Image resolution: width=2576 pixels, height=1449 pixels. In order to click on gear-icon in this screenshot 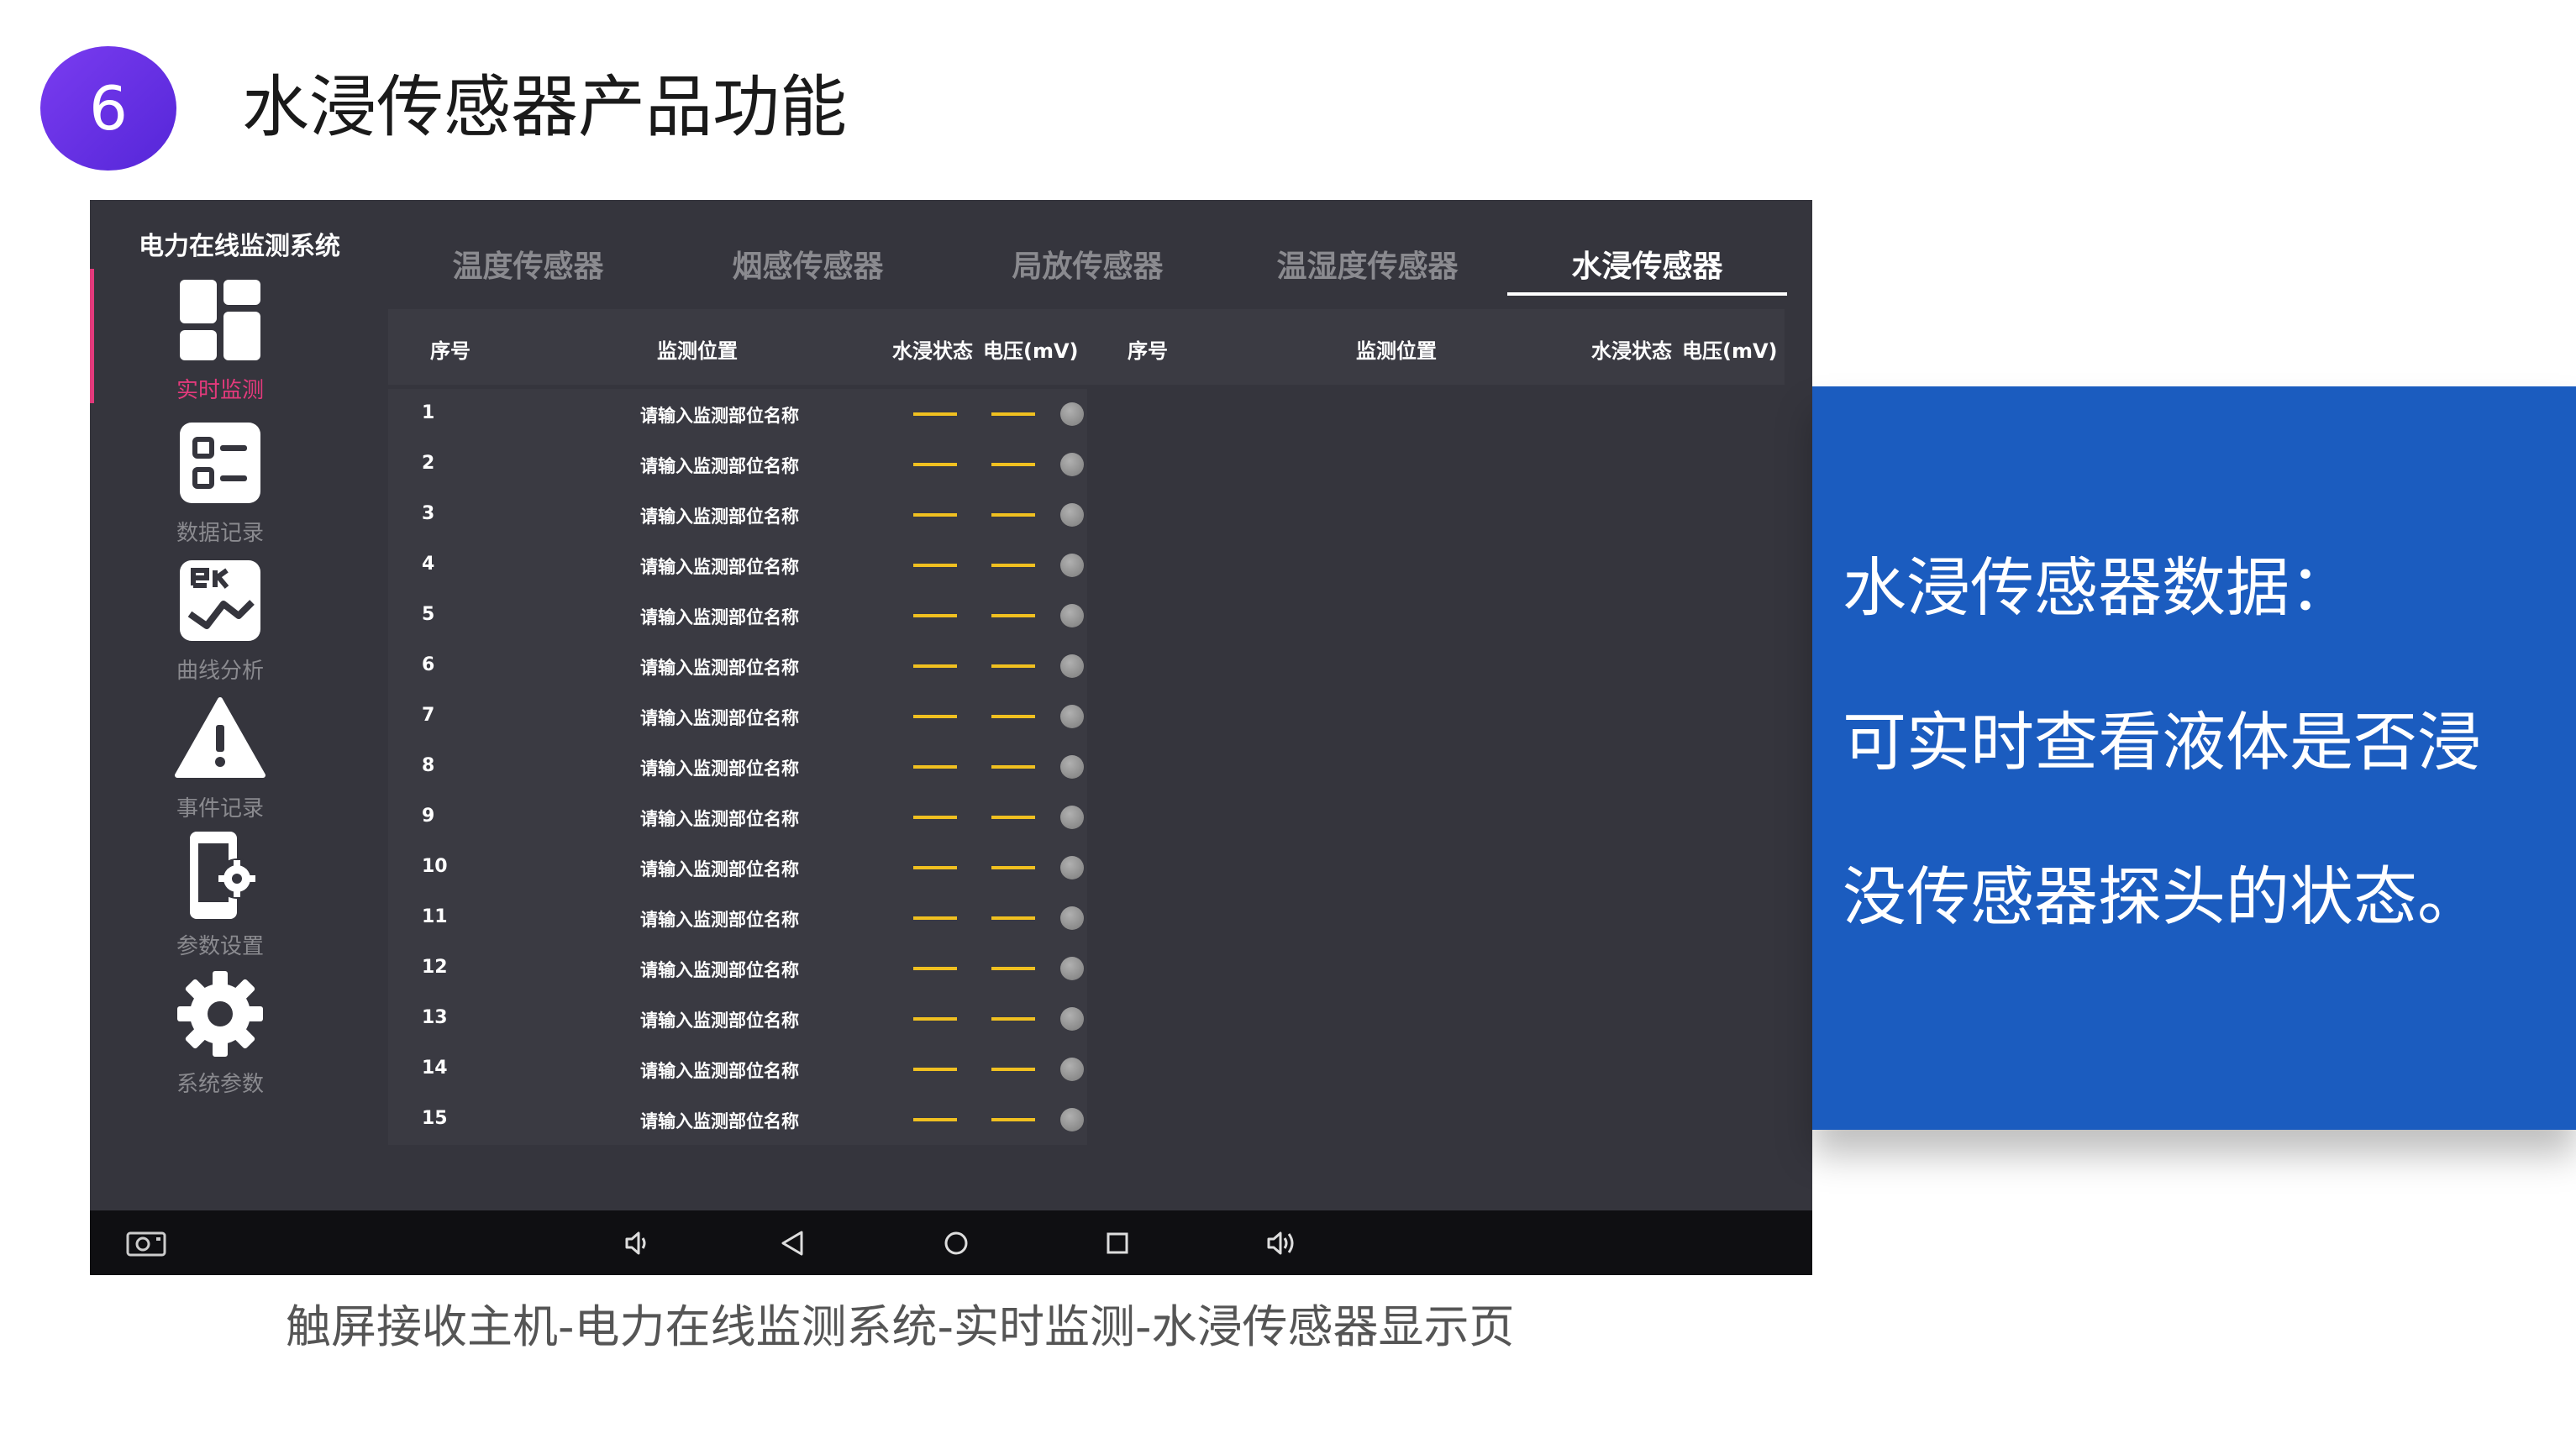, I will do `click(220, 1014)`.